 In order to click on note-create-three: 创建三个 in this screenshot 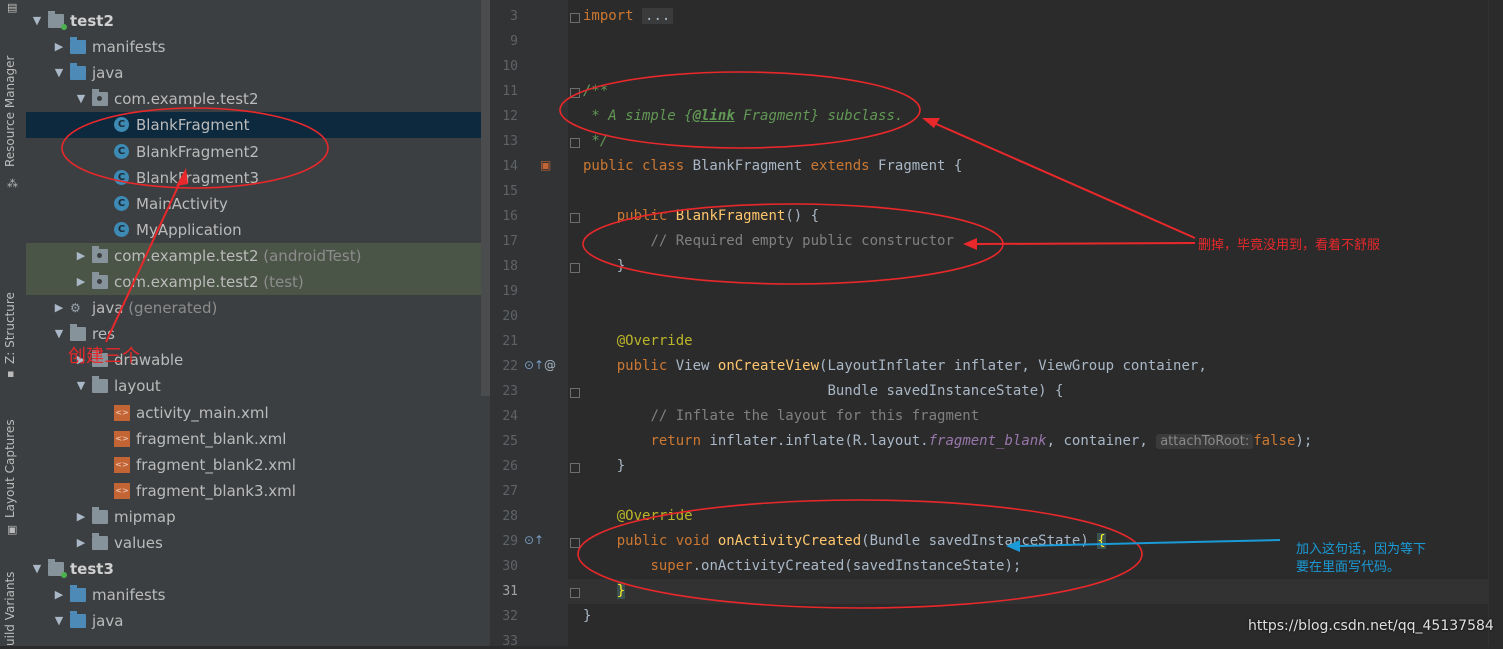, I will do `click(104, 356)`.